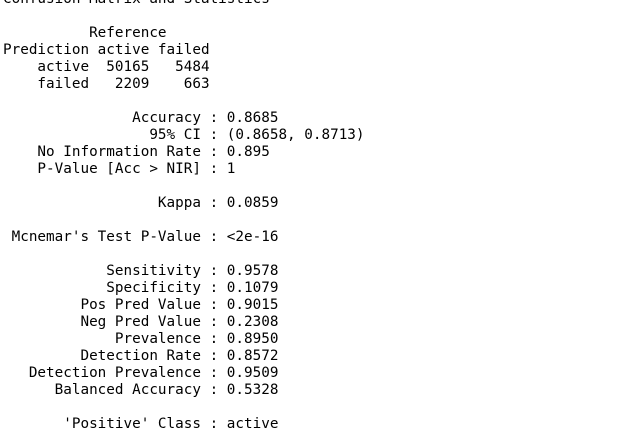 The image size is (618, 444). Describe the element at coordinates (106, 84) in the screenshot. I see `matrix-row-failed: failed 2209 663` at that location.